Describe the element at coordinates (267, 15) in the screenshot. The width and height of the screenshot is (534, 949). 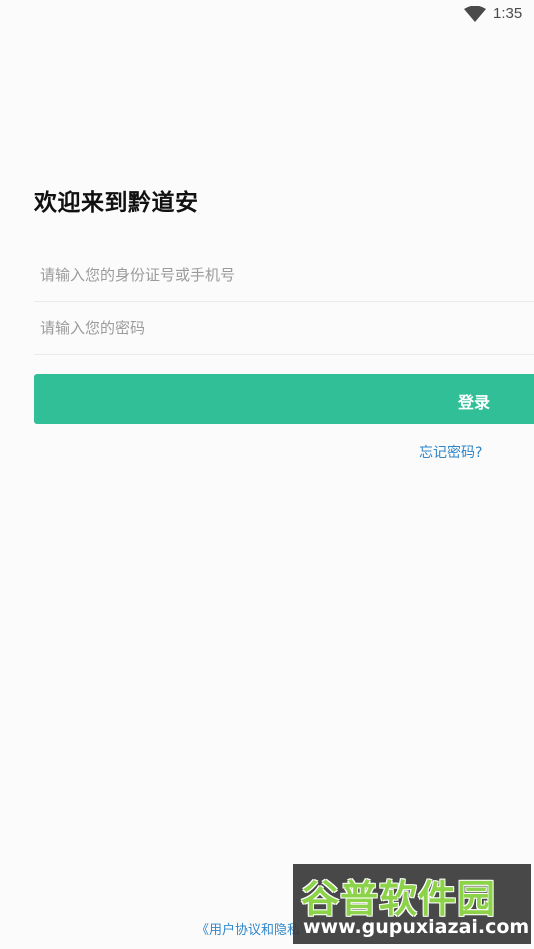
I see `status-bar: 1:35` at that location.